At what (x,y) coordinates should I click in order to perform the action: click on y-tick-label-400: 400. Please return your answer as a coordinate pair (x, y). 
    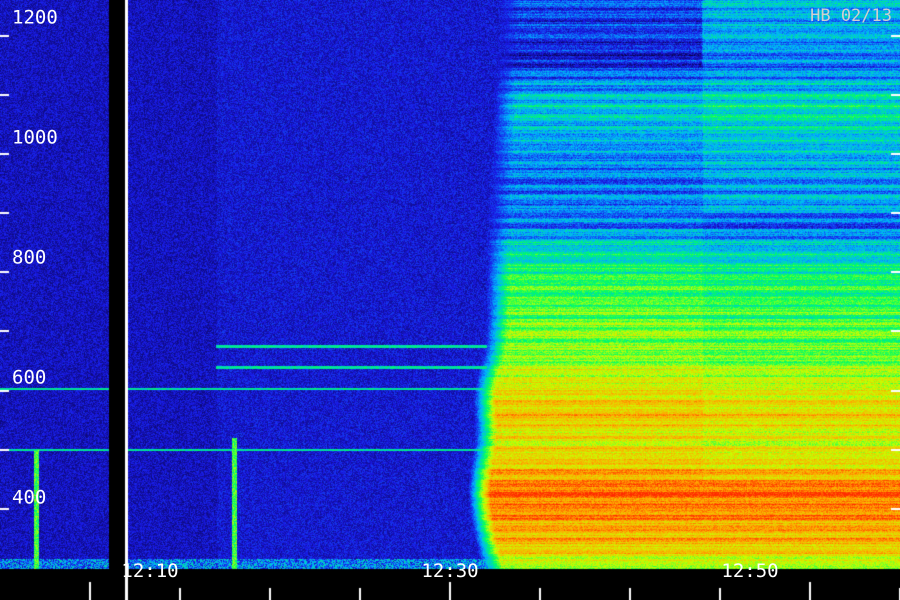
    Looking at the image, I should click on (29, 497).